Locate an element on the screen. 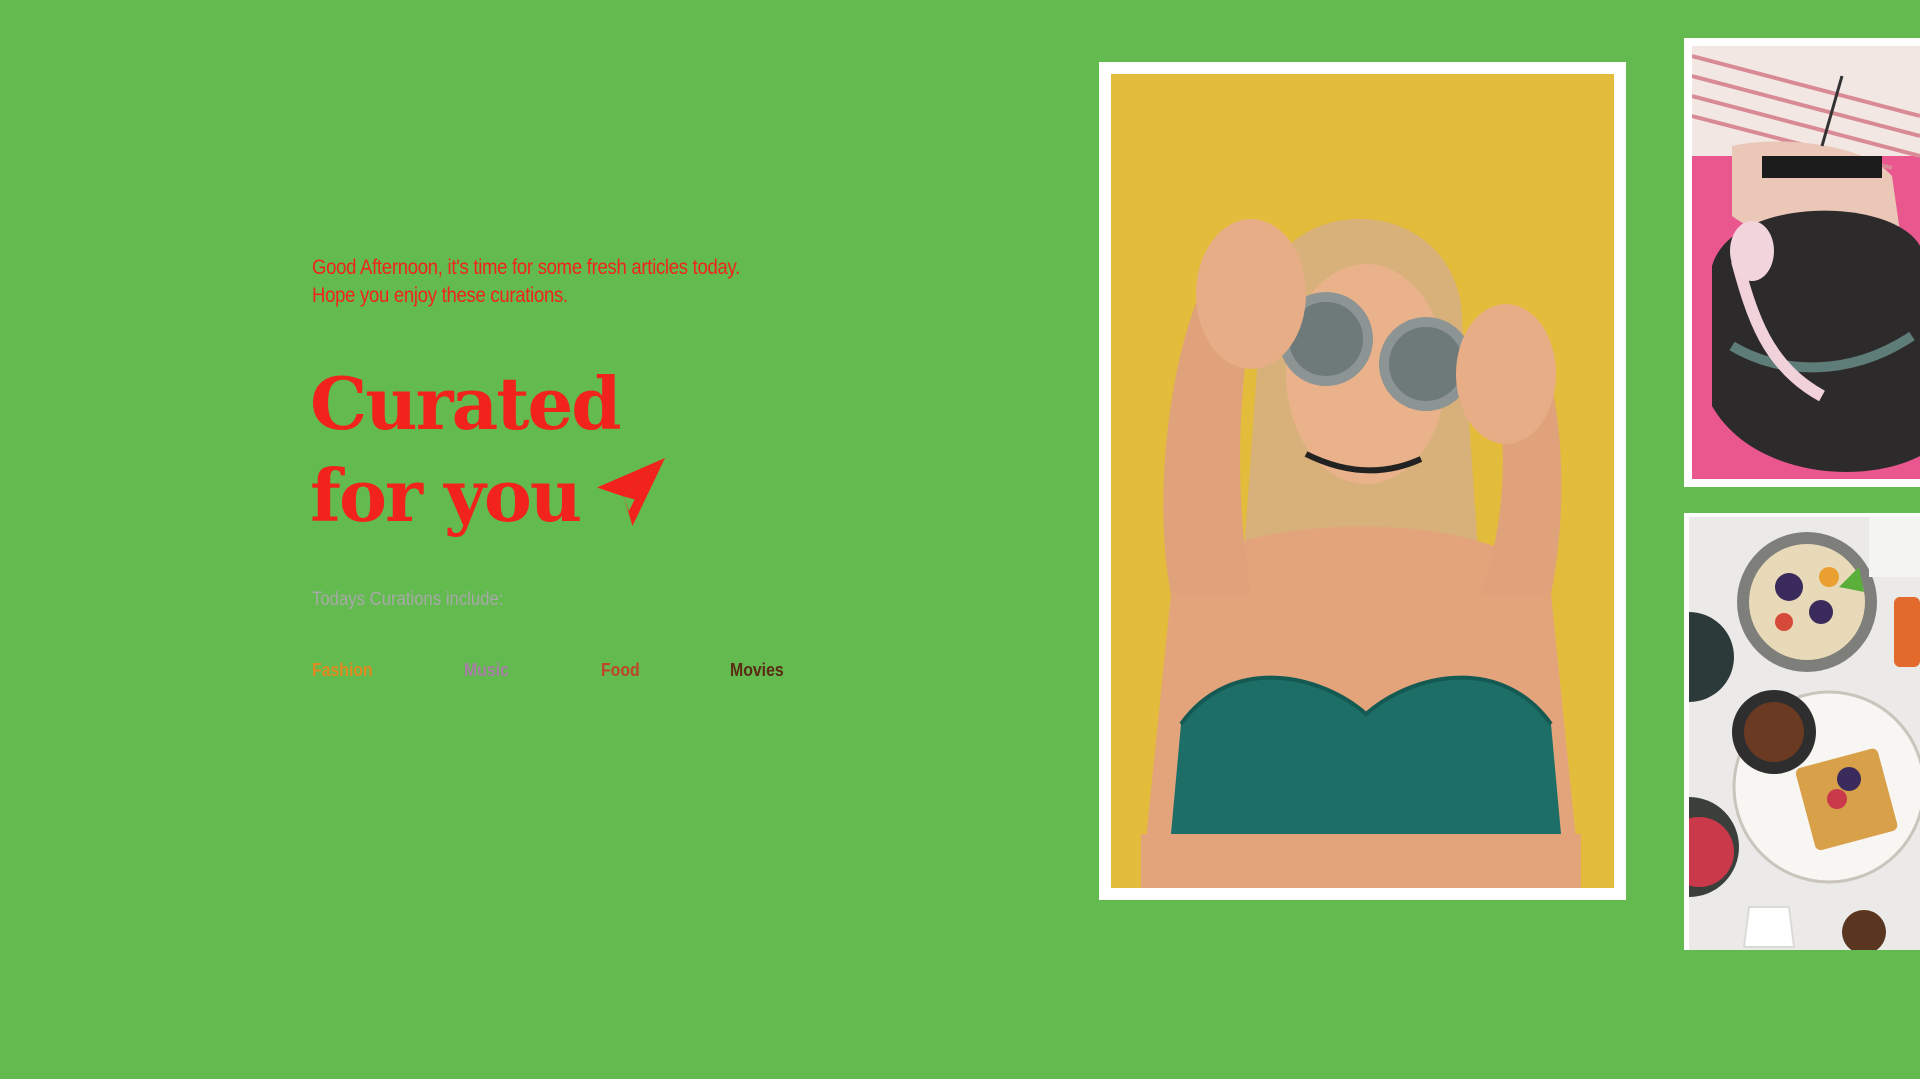 This screenshot has height=1079, width=1920. paper-plane-icon is located at coordinates (631, 492).